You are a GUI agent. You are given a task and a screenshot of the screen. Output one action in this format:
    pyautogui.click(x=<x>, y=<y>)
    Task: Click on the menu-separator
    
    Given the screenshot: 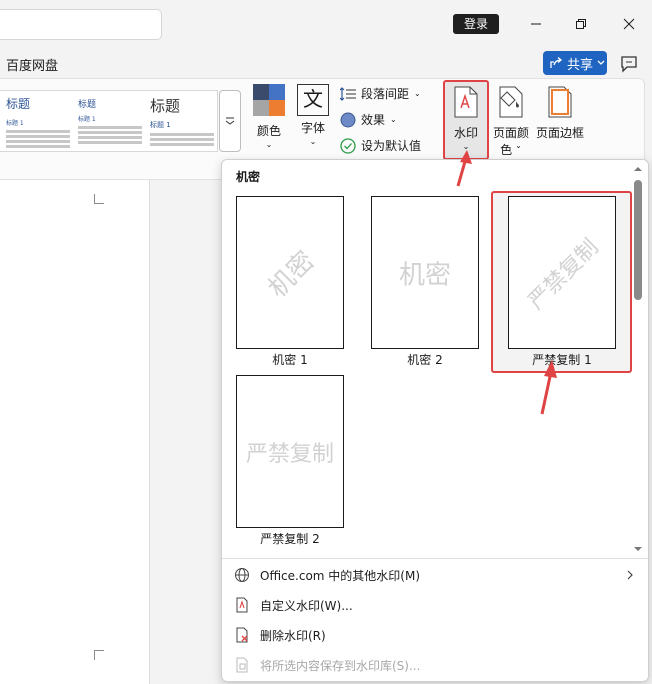 What is the action you would take?
    pyautogui.click(x=435, y=558)
    